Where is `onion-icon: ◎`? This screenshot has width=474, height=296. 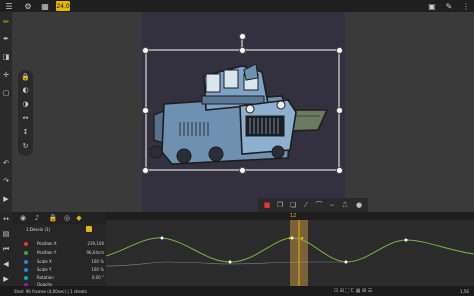 onion-icon: ◎ is located at coordinates (67, 218).